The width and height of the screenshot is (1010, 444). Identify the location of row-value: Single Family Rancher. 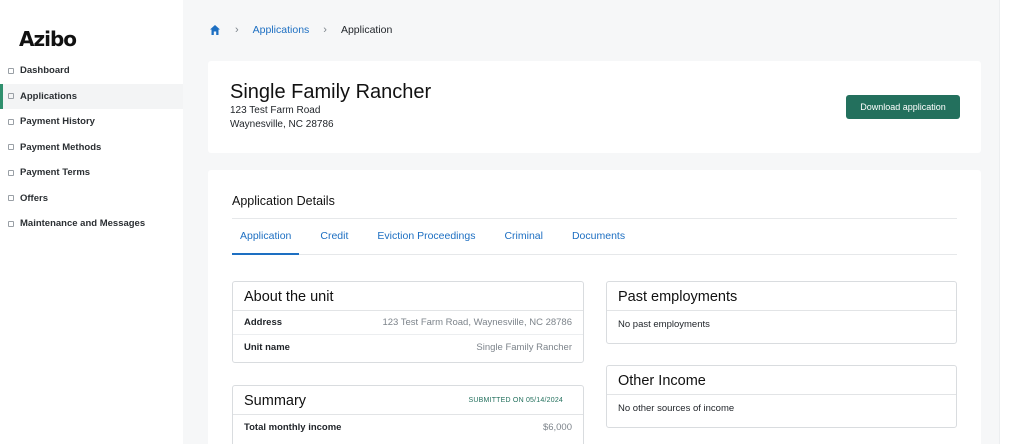
(524, 347).